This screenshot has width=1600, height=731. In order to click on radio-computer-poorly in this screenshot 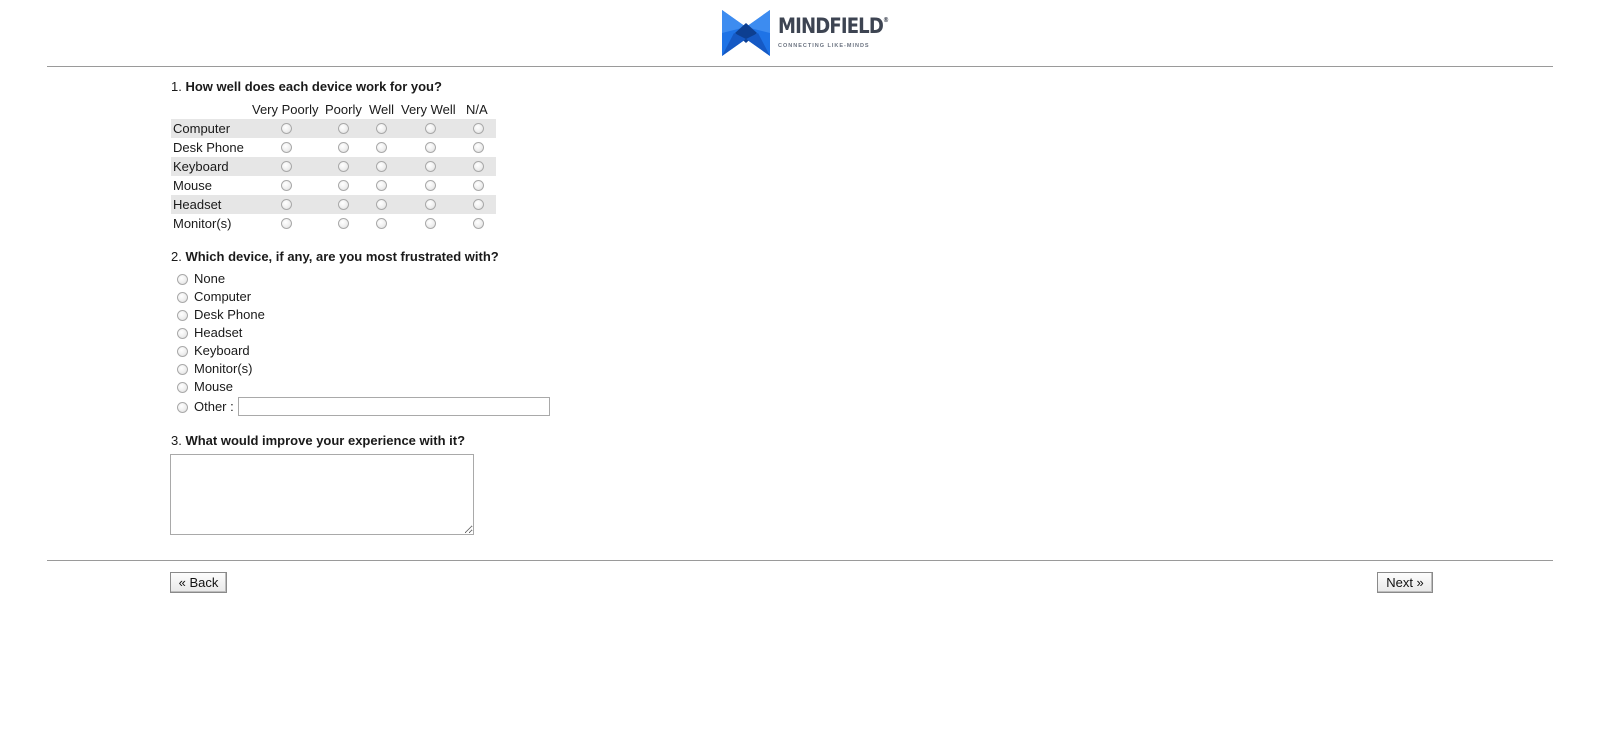, I will do `click(343, 128)`.